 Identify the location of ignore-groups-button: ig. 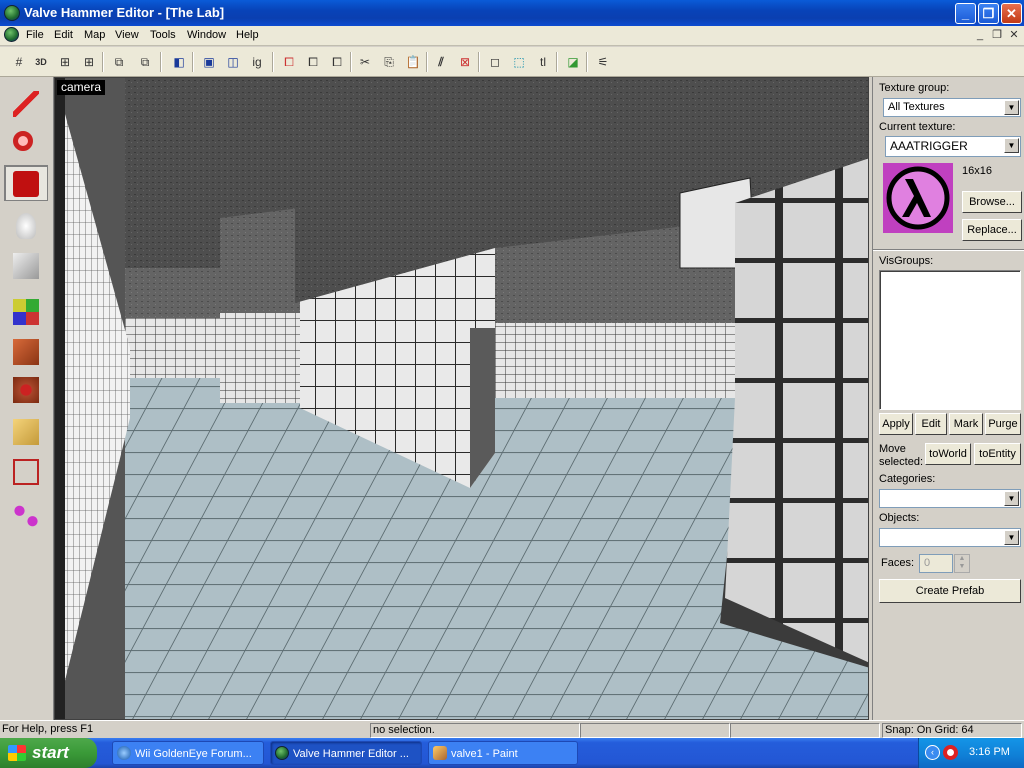
(257, 62).